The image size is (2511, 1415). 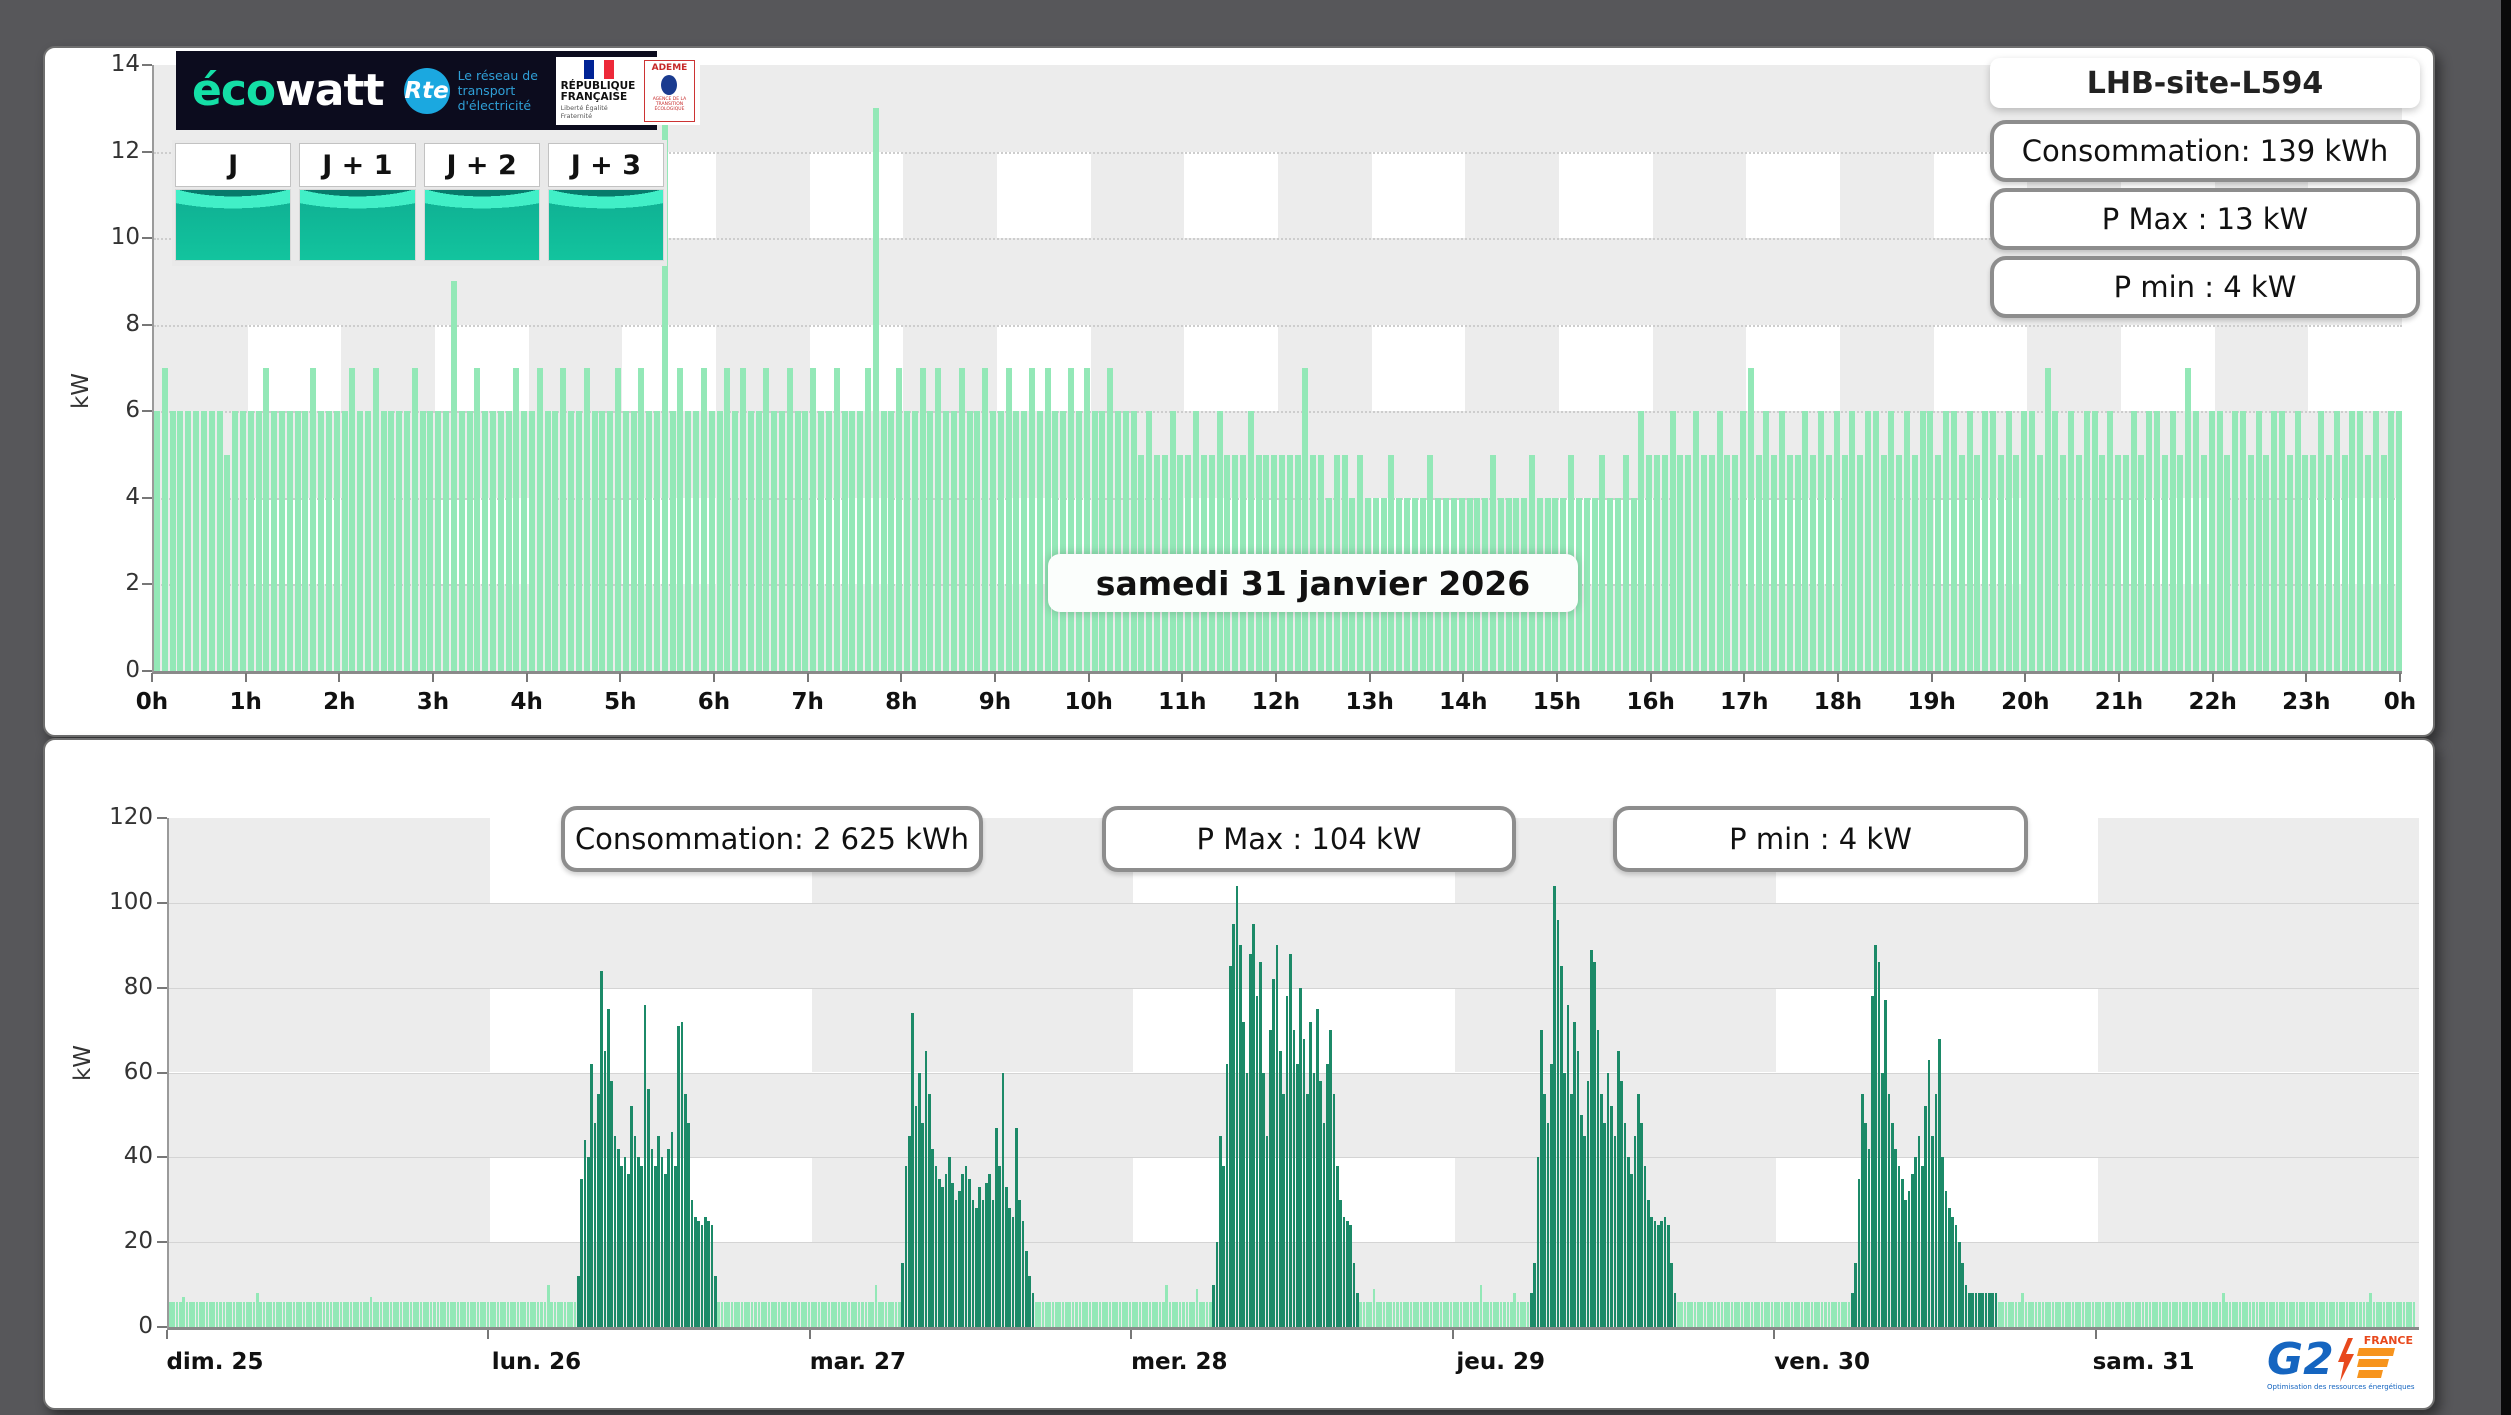 What do you see at coordinates (481, 165) in the screenshot?
I see `day-tab-label: J + 2` at bounding box center [481, 165].